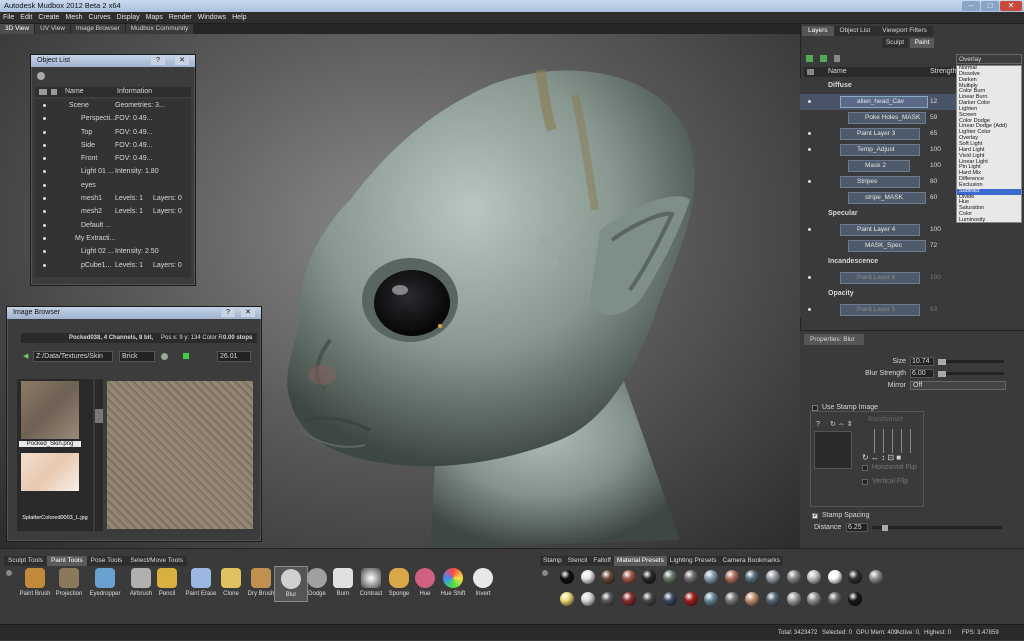 This screenshot has width=1024, height=641. Describe the element at coordinates (895, 43) in the screenshot. I see `sculpt-tab: Sculpt` at that location.